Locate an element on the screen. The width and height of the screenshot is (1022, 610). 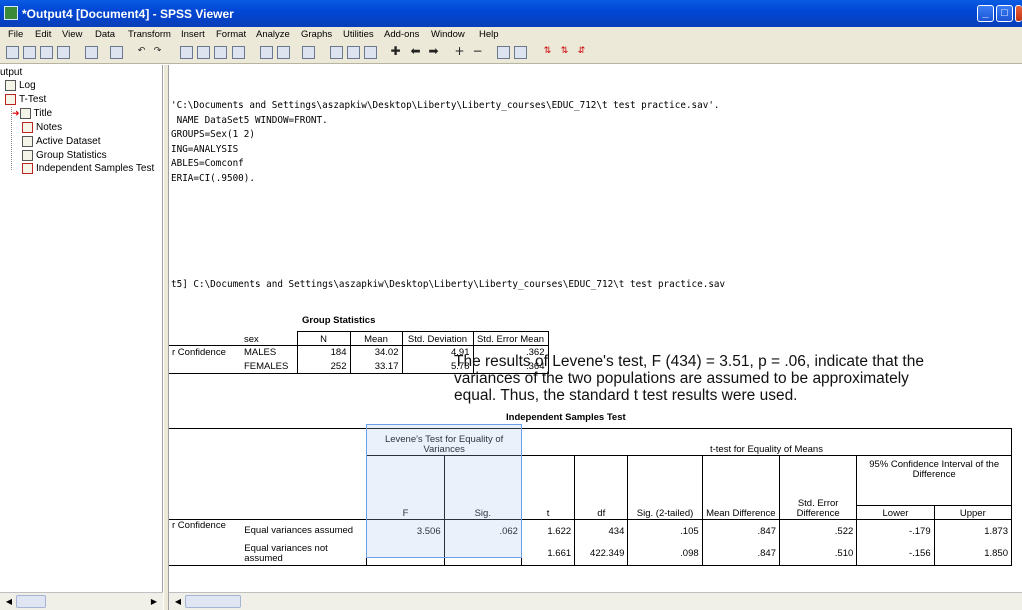
cell-mean-diff: .847 is located at coordinates (740, 554).